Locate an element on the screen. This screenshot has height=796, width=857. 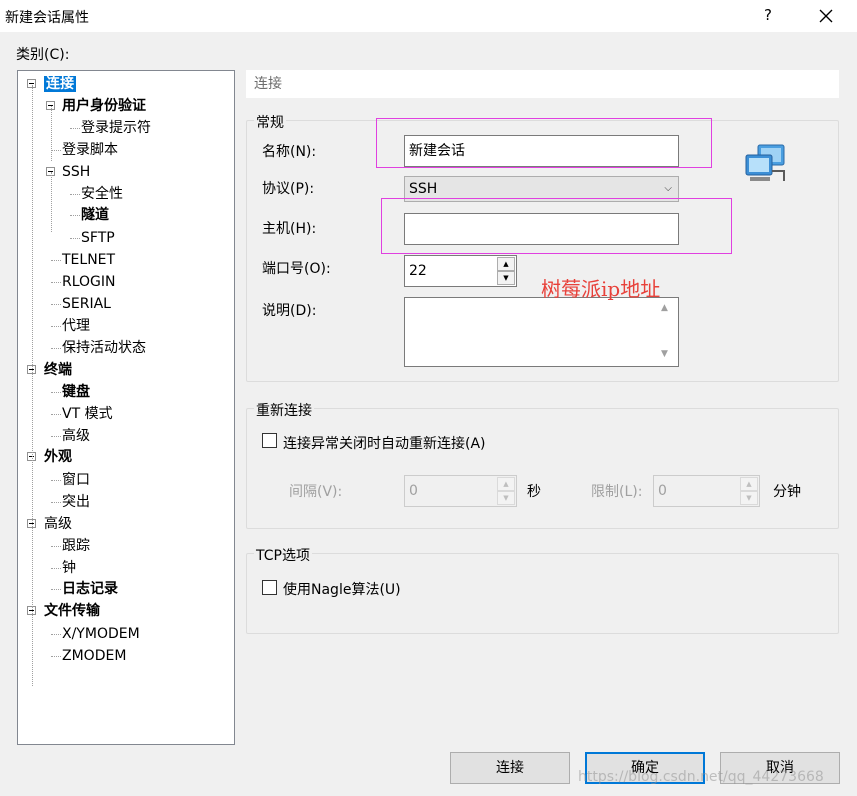
tree-item: 连接 is located at coordinates (60, 84).